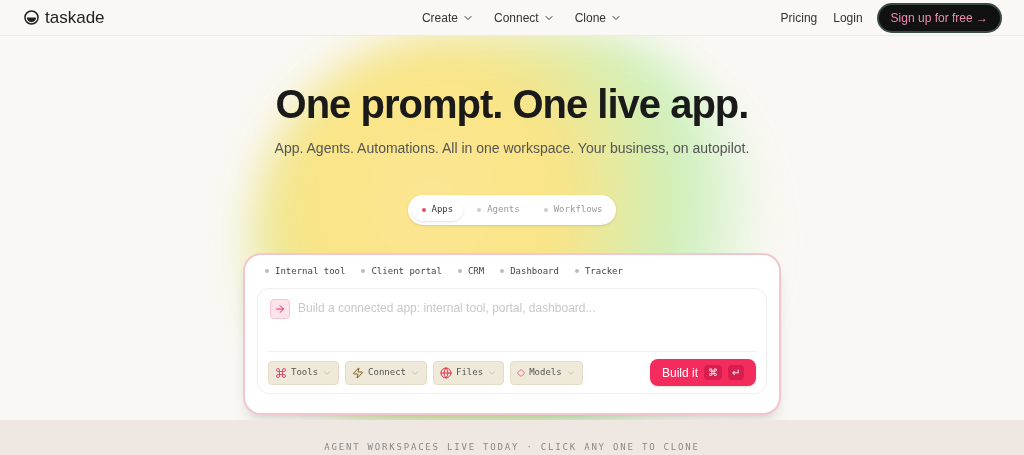 The height and width of the screenshot is (455, 1024). What do you see at coordinates (447, 17) in the screenshot?
I see `nav-menu: Create` at bounding box center [447, 17].